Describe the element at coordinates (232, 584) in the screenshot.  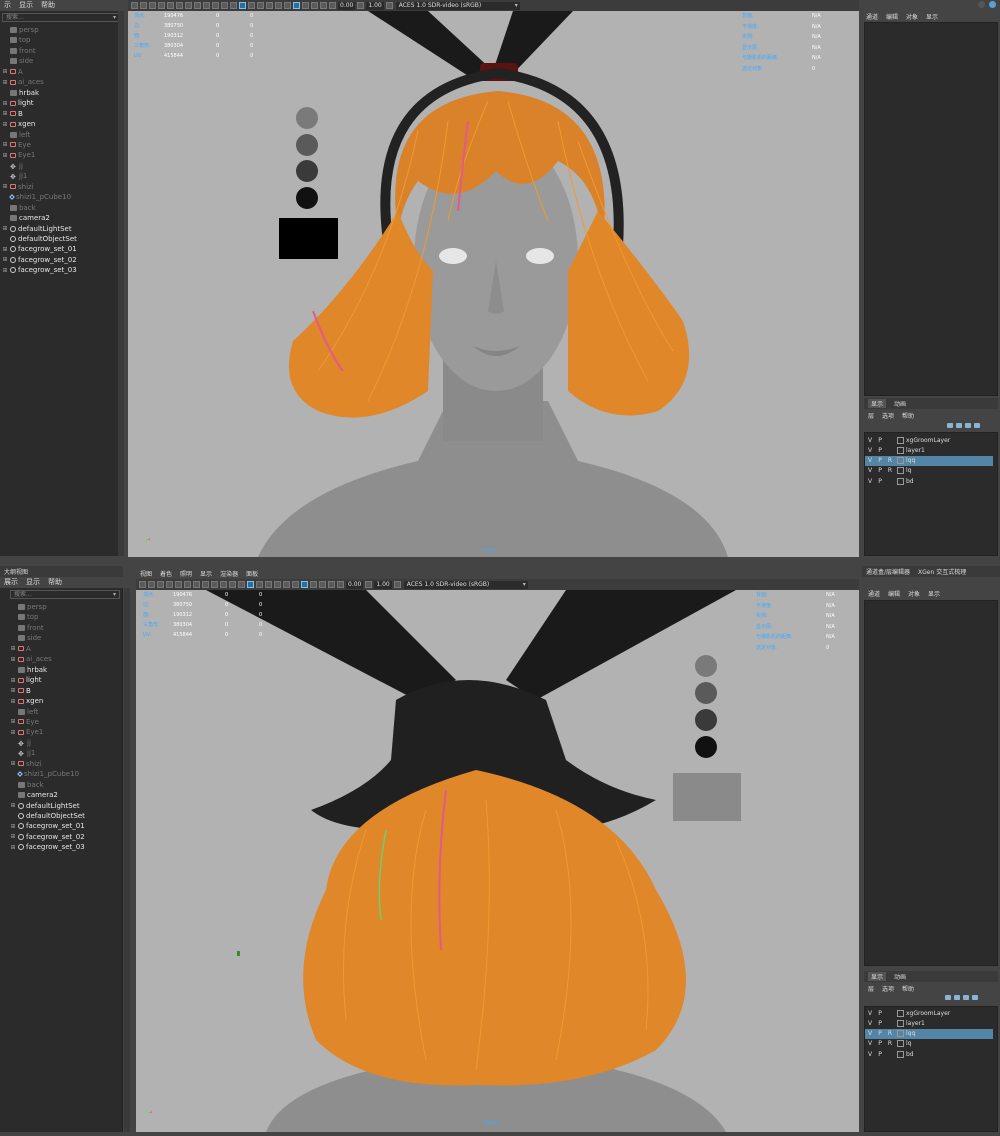
I see `safe-title-icon` at that location.